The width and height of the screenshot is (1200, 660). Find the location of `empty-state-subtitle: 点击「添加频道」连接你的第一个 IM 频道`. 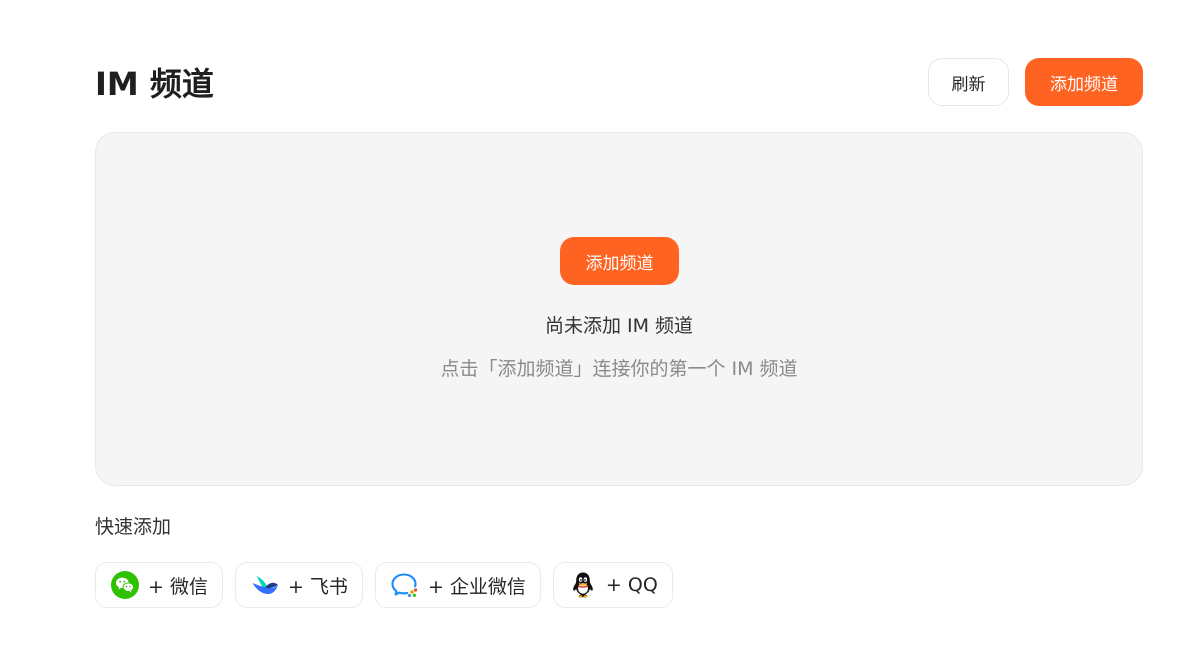

empty-state-subtitle: 点击「添加频道」连接你的第一个 IM 频道 is located at coordinates (619, 369).